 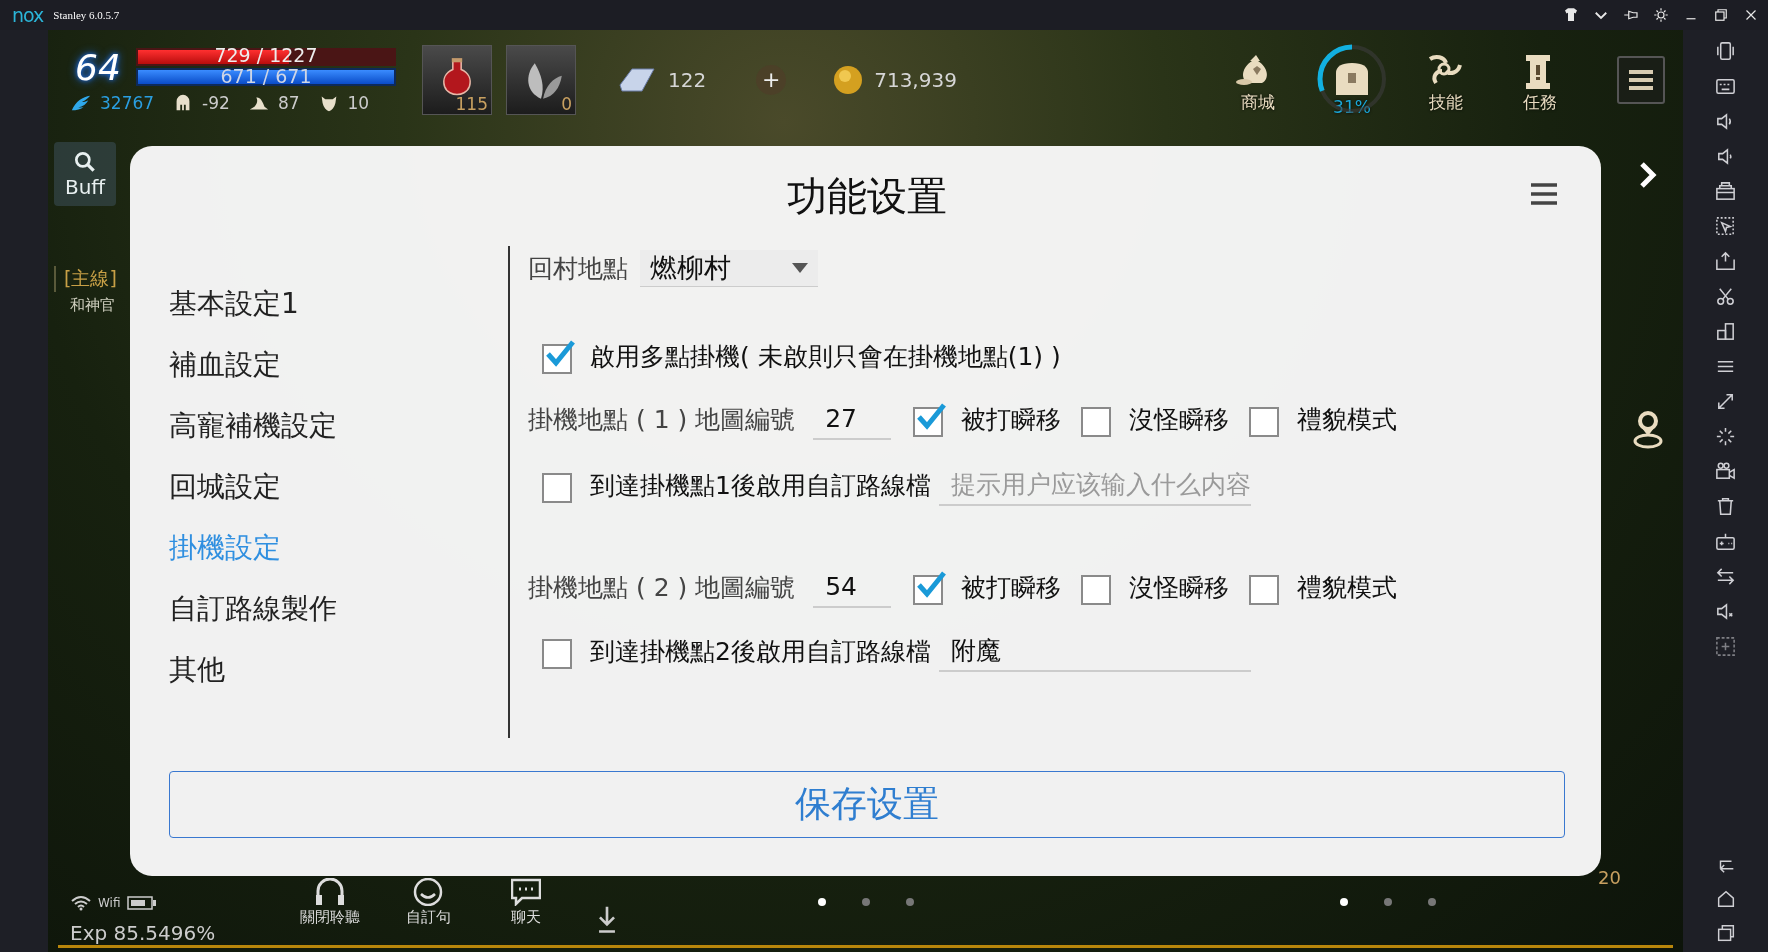 What do you see at coordinates (1725, 331) in the screenshot?
I see `multi-window-icon` at bounding box center [1725, 331].